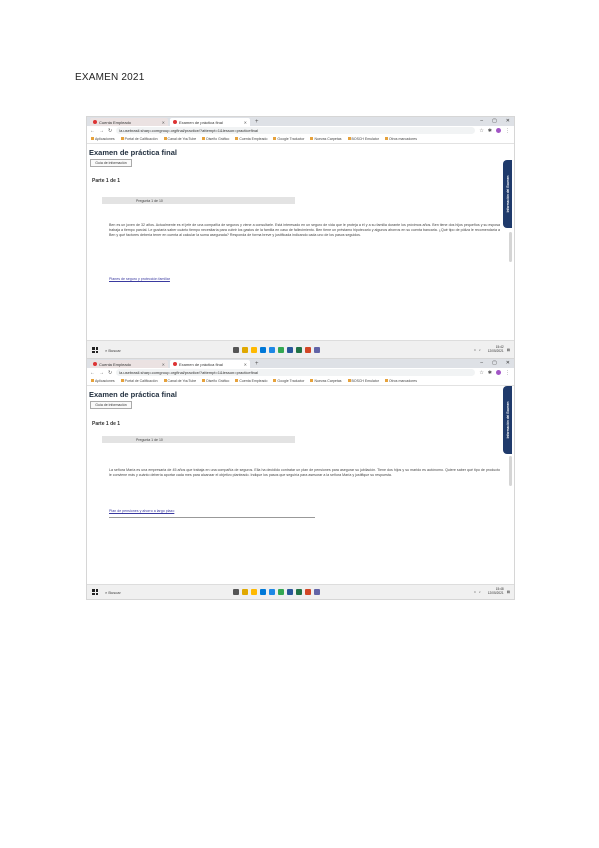 The height and width of the screenshot is (848, 599). What do you see at coordinates (175, 364) in the screenshot?
I see `favicon-icon` at bounding box center [175, 364].